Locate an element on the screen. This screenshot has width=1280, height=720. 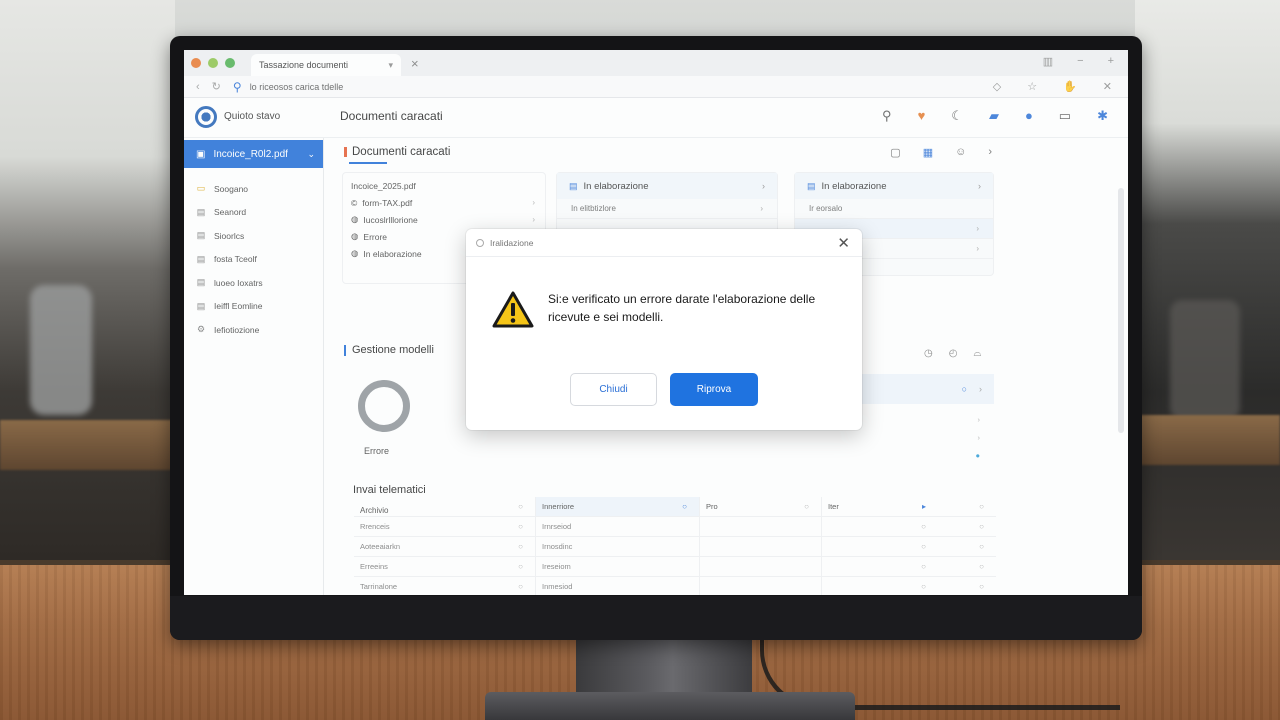
monitor-stand-base is located at coordinates (670, 706).